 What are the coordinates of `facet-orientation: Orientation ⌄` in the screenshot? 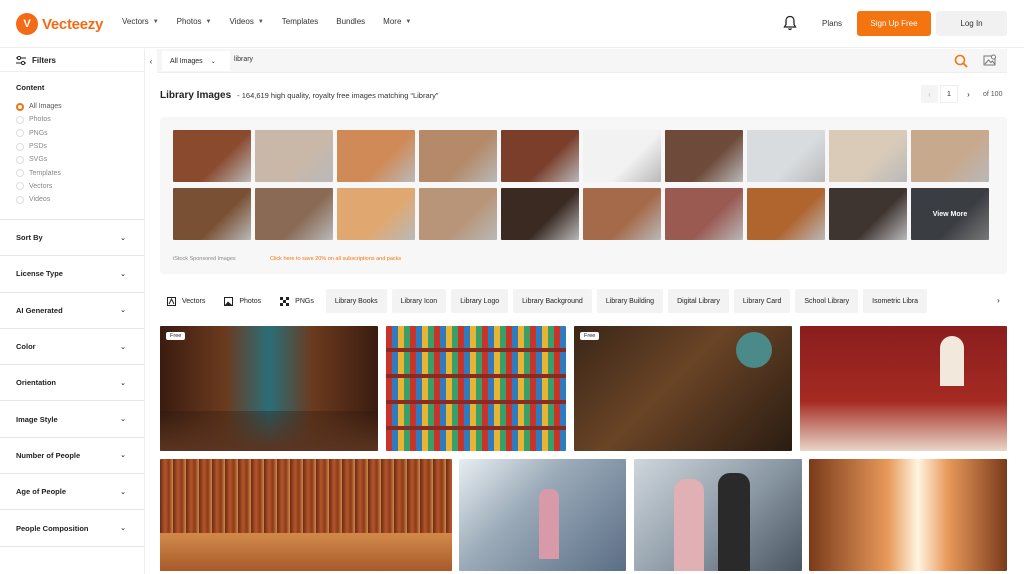 It's located at (72, 383).